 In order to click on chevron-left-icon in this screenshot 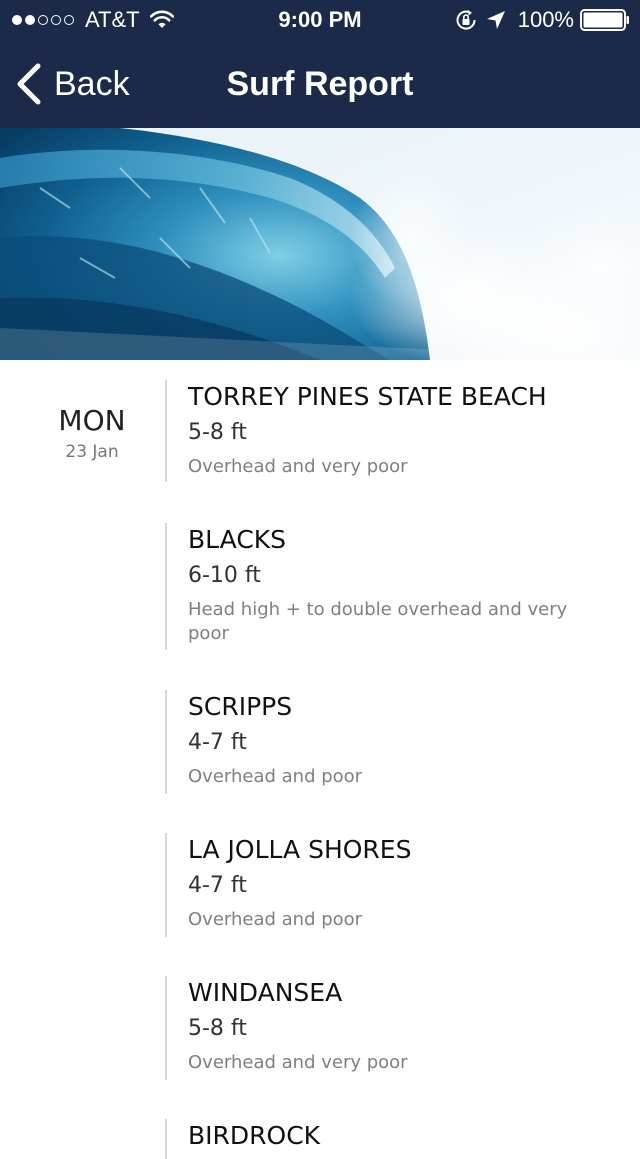, I will do `click(29, 84)`.